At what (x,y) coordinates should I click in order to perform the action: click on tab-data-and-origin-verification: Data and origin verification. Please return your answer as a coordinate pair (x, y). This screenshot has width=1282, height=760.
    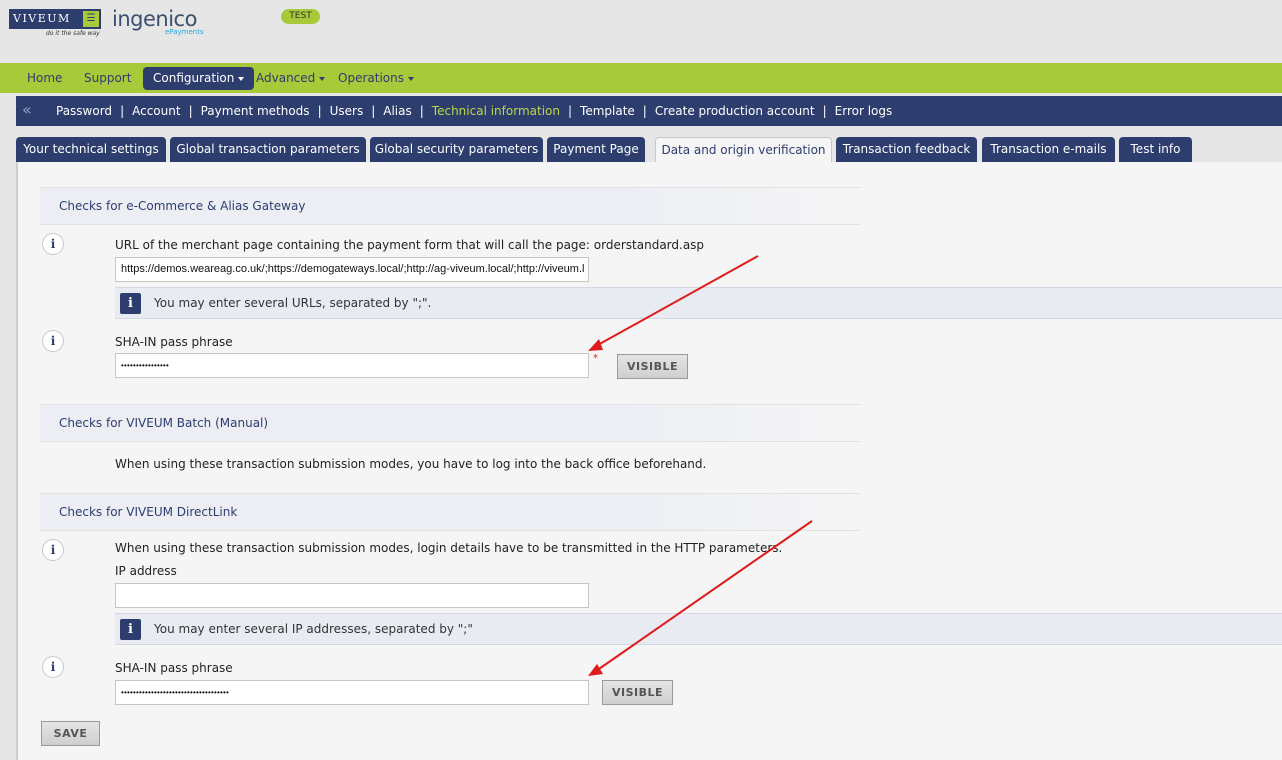
    Looking at the image, I should click on (743, 150).